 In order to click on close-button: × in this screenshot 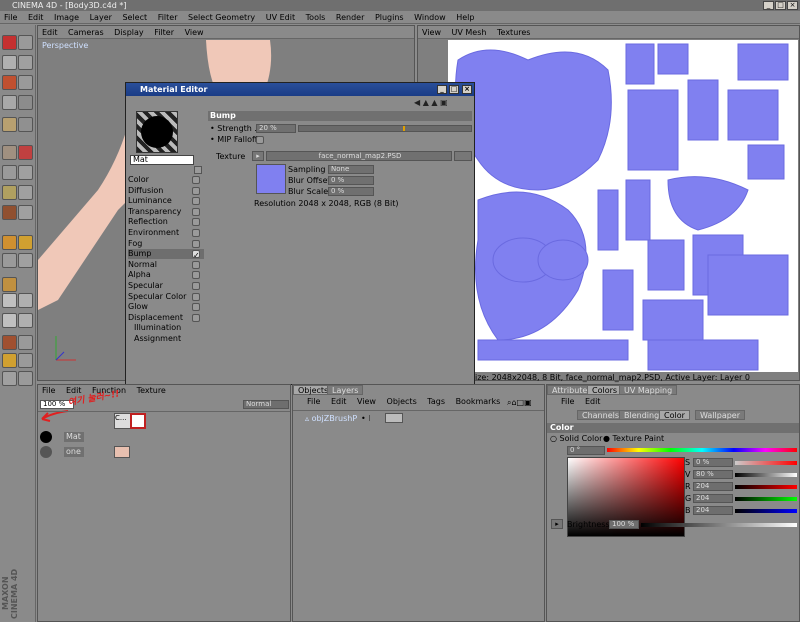, I will do `click(792, 5)`.